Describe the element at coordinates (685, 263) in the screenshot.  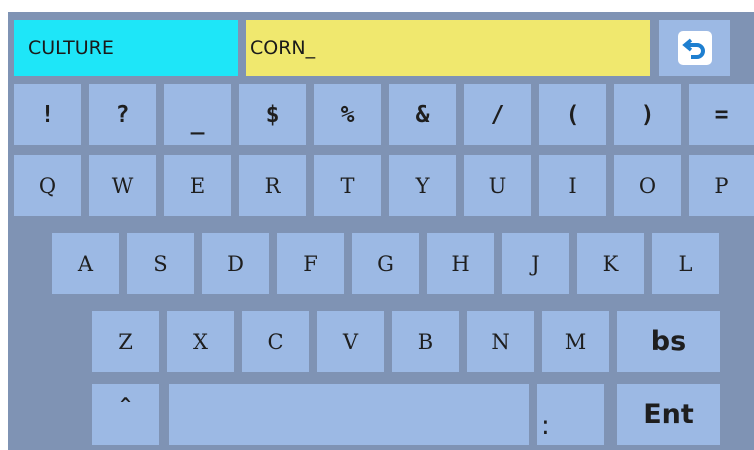
I see `key-l: L` at that location.